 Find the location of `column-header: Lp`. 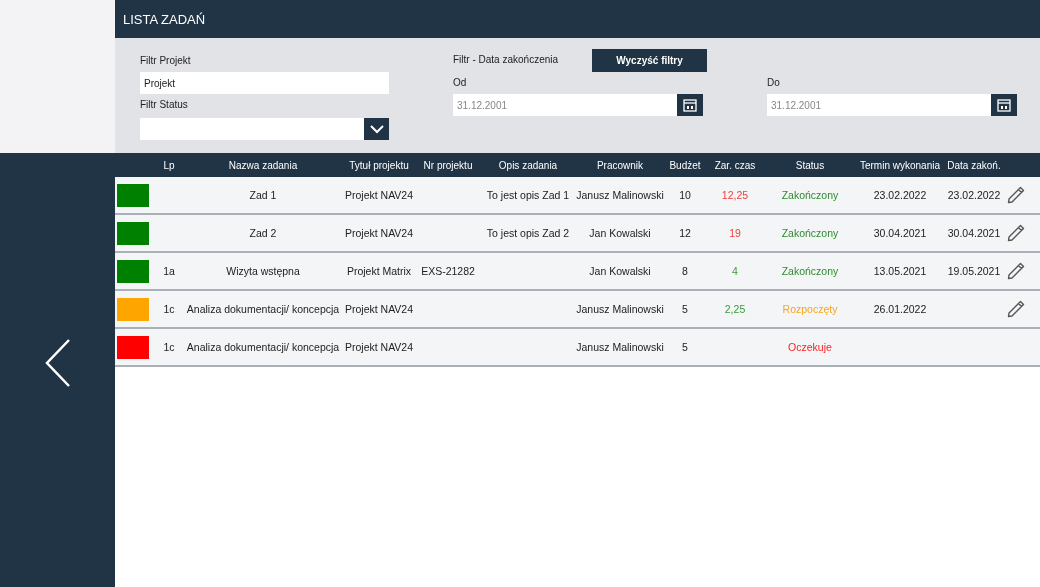

column-header: Lp is located at coordinates (169, 165).